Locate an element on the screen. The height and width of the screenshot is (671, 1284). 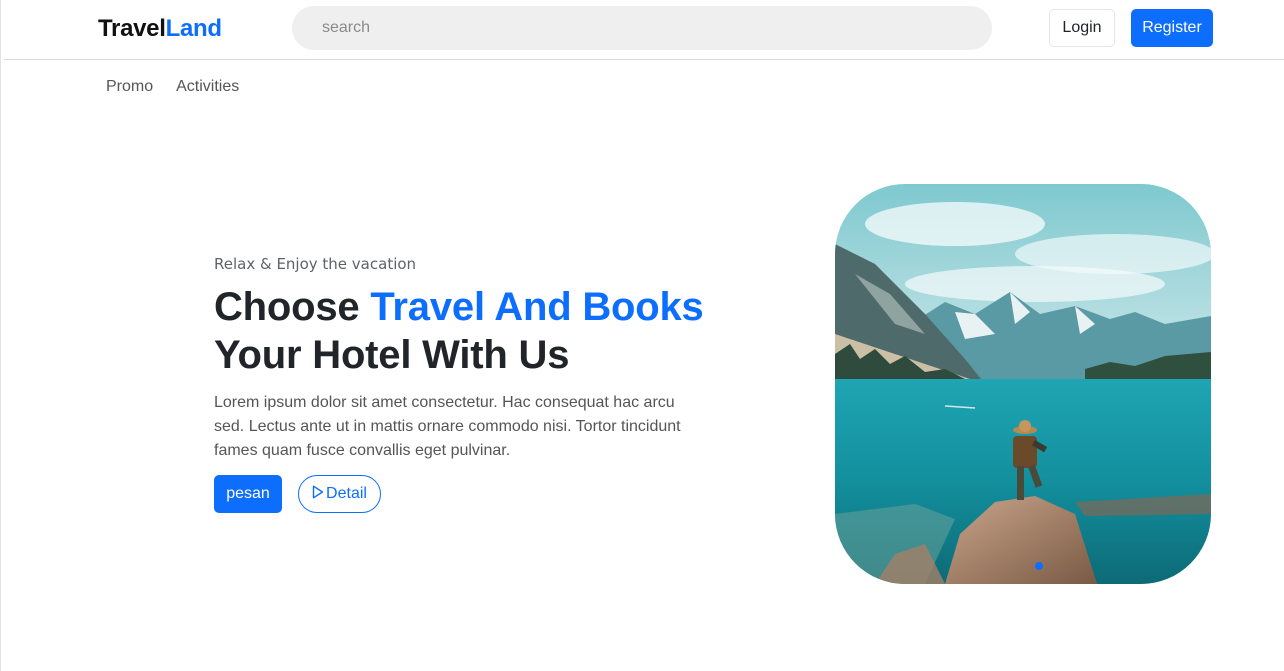
detail-button-label: Detail is located at coordinates (346, 493).